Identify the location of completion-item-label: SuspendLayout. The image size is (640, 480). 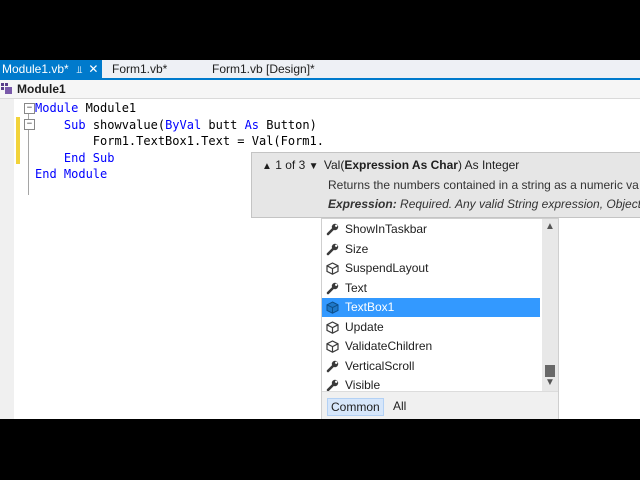
(387, 268).